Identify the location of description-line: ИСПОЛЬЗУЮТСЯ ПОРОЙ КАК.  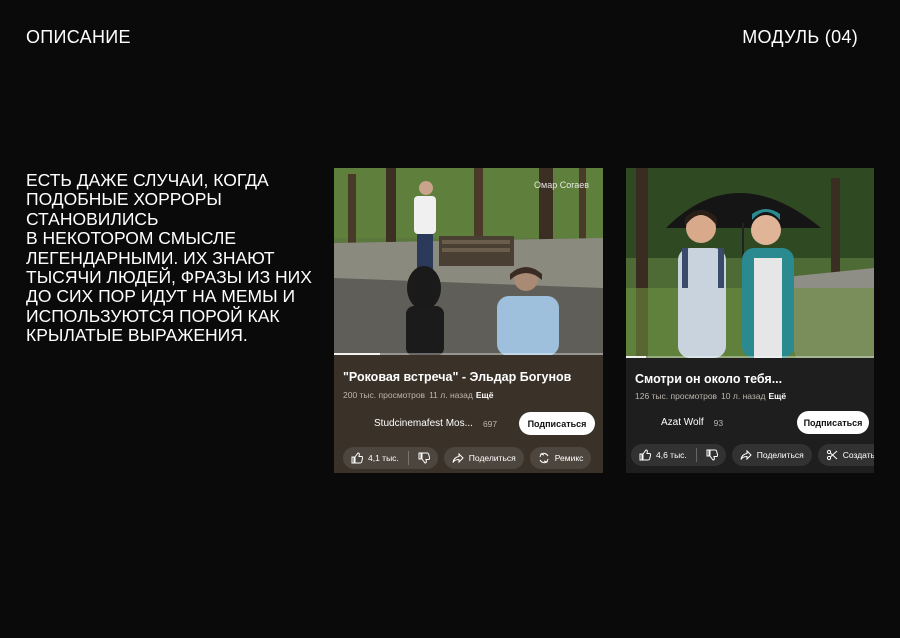
(153, 315).